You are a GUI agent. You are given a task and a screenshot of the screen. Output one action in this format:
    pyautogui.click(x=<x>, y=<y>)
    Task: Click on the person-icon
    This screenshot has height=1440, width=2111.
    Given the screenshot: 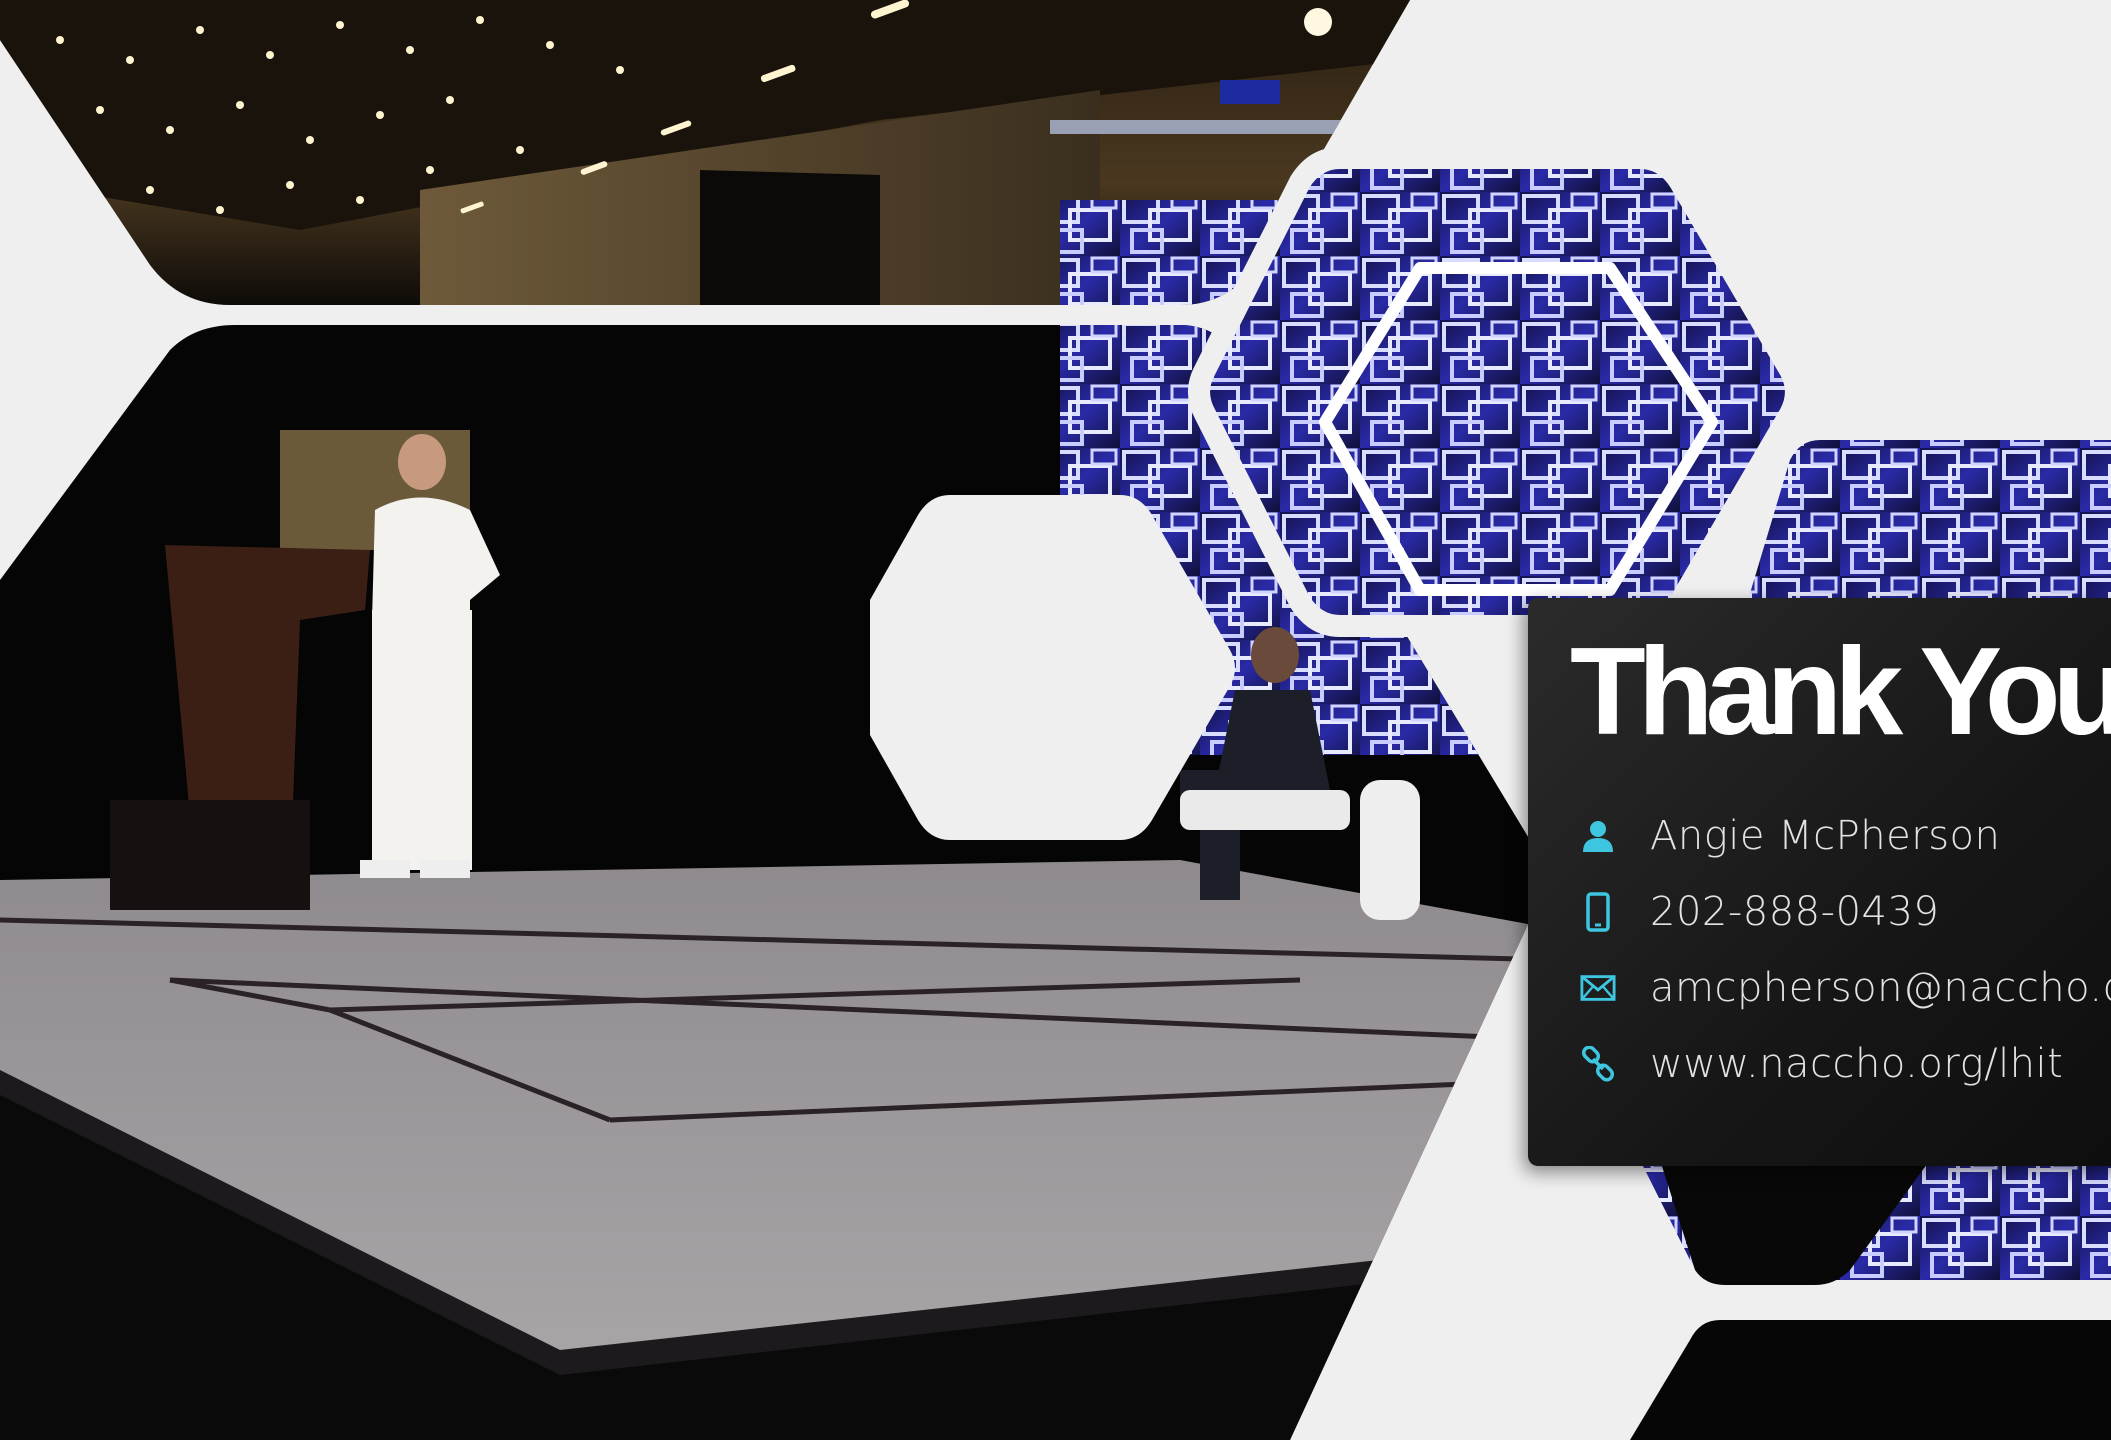 What is the action you would take?
    pyautogui.click(x=1598, y=836)
    